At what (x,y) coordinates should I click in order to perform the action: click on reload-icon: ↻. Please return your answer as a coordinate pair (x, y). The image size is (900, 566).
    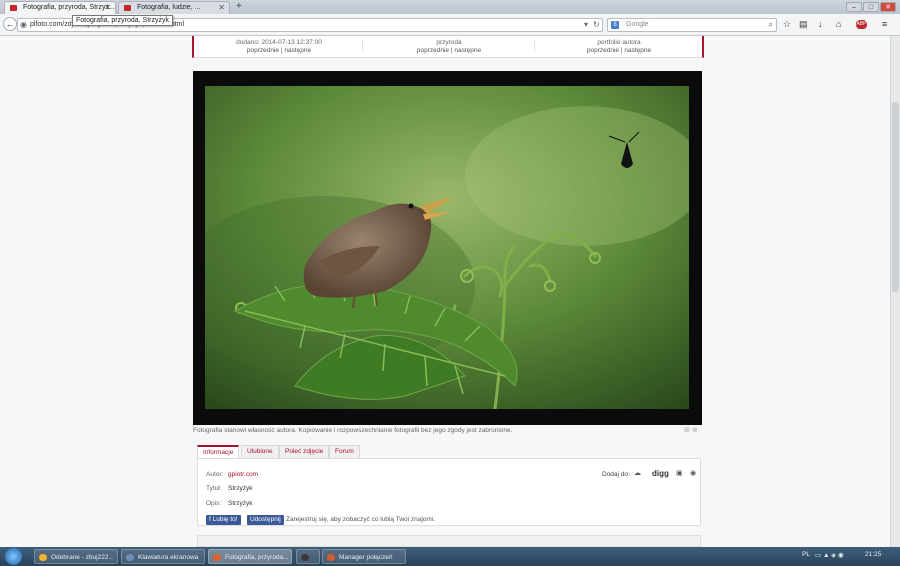
    Looking at the image, I should click on (596, 24).